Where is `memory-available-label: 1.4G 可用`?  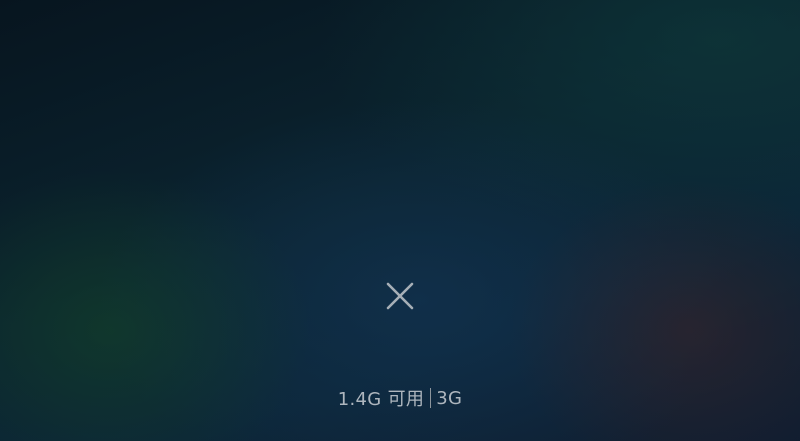 memory-available-label: 1.4G 可用 is located at coordinates (381, 399).